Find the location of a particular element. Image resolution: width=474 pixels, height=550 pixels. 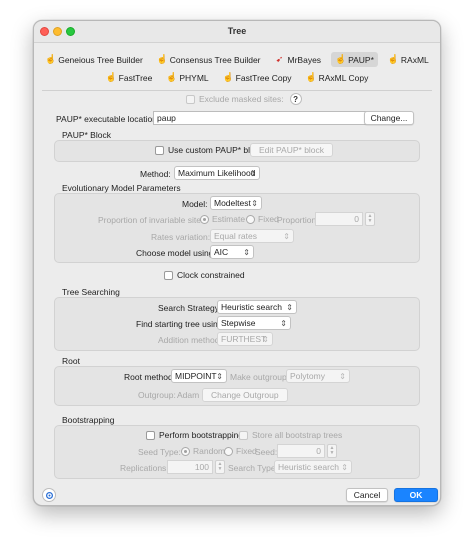

replications-label: Replications: is located at coordinates (144, 468).